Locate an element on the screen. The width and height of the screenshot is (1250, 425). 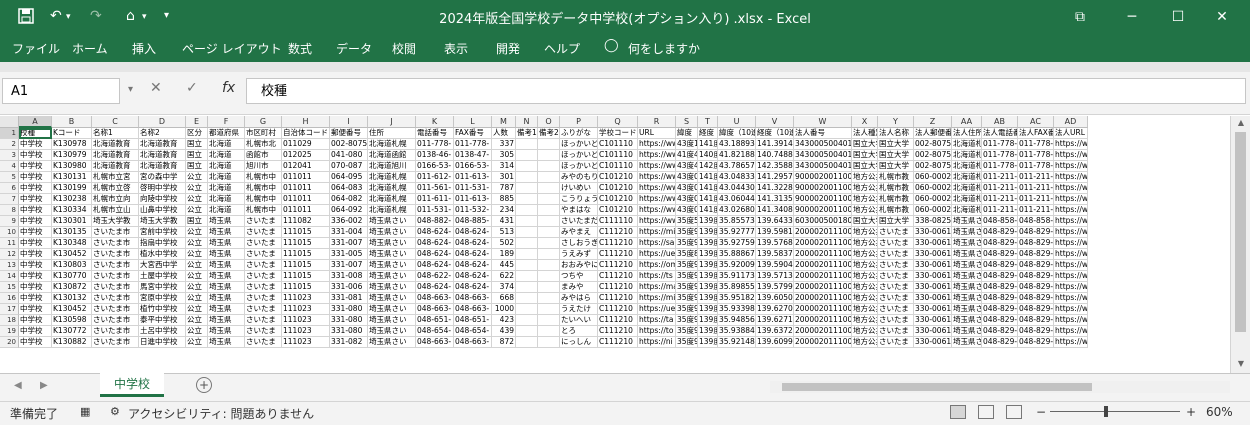
row-header: 15 is located at coordinates (9, 287).